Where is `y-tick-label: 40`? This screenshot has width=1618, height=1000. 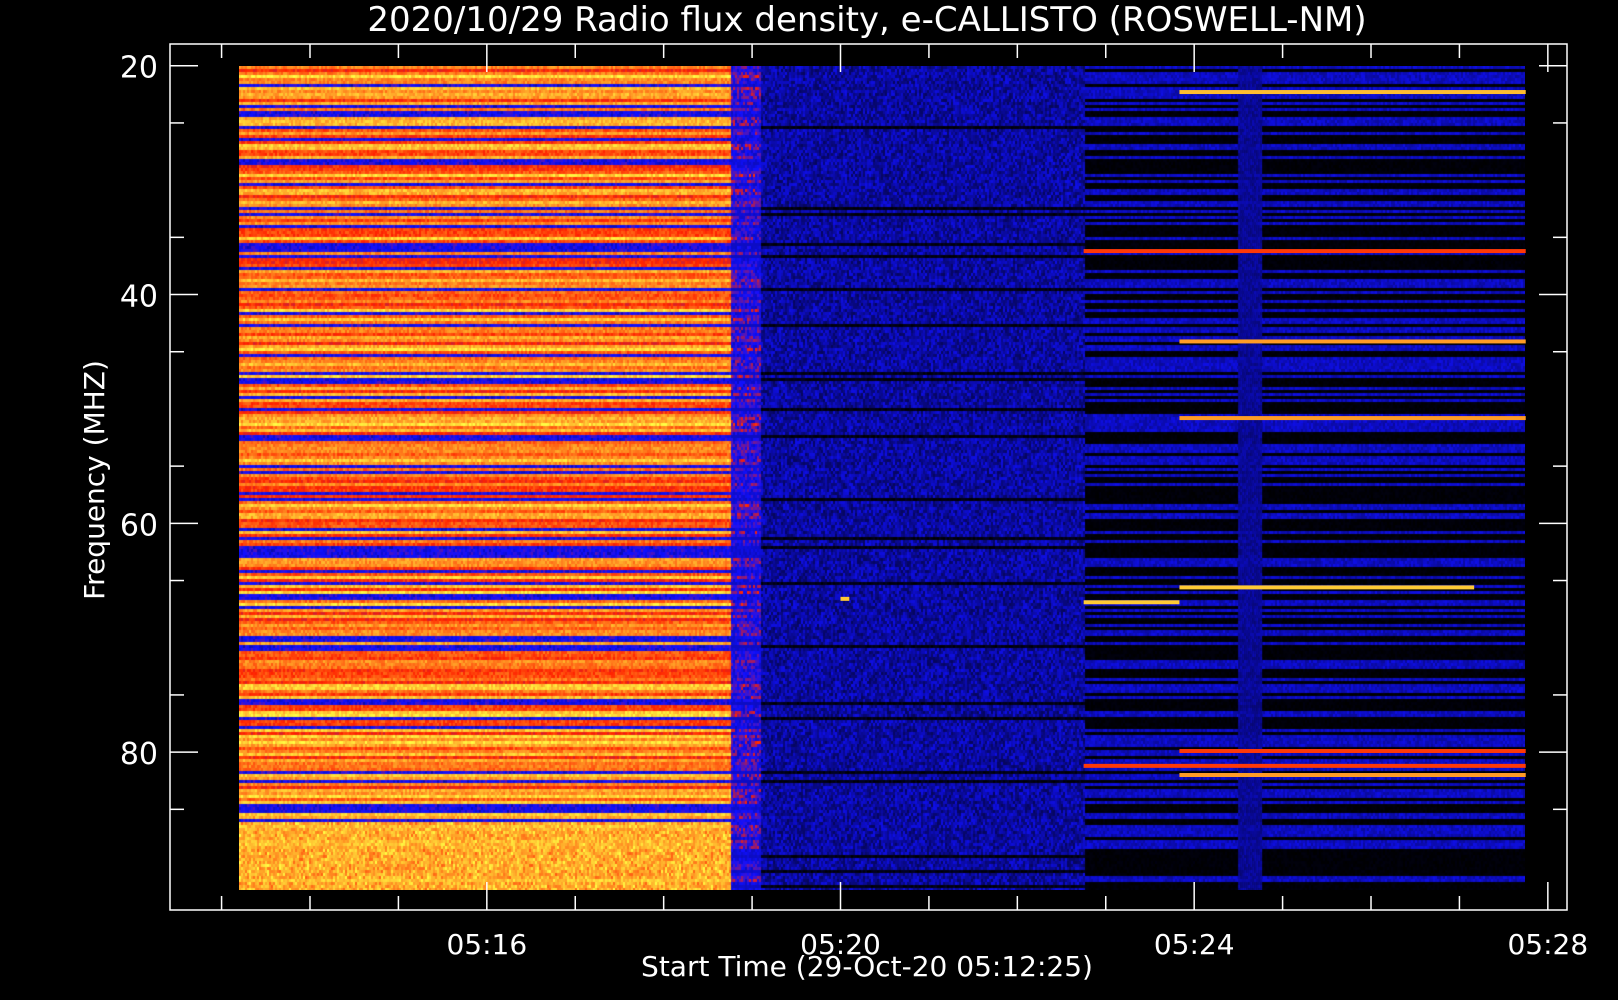 y-tick-label: 40 is located at coordinates (139, 297).